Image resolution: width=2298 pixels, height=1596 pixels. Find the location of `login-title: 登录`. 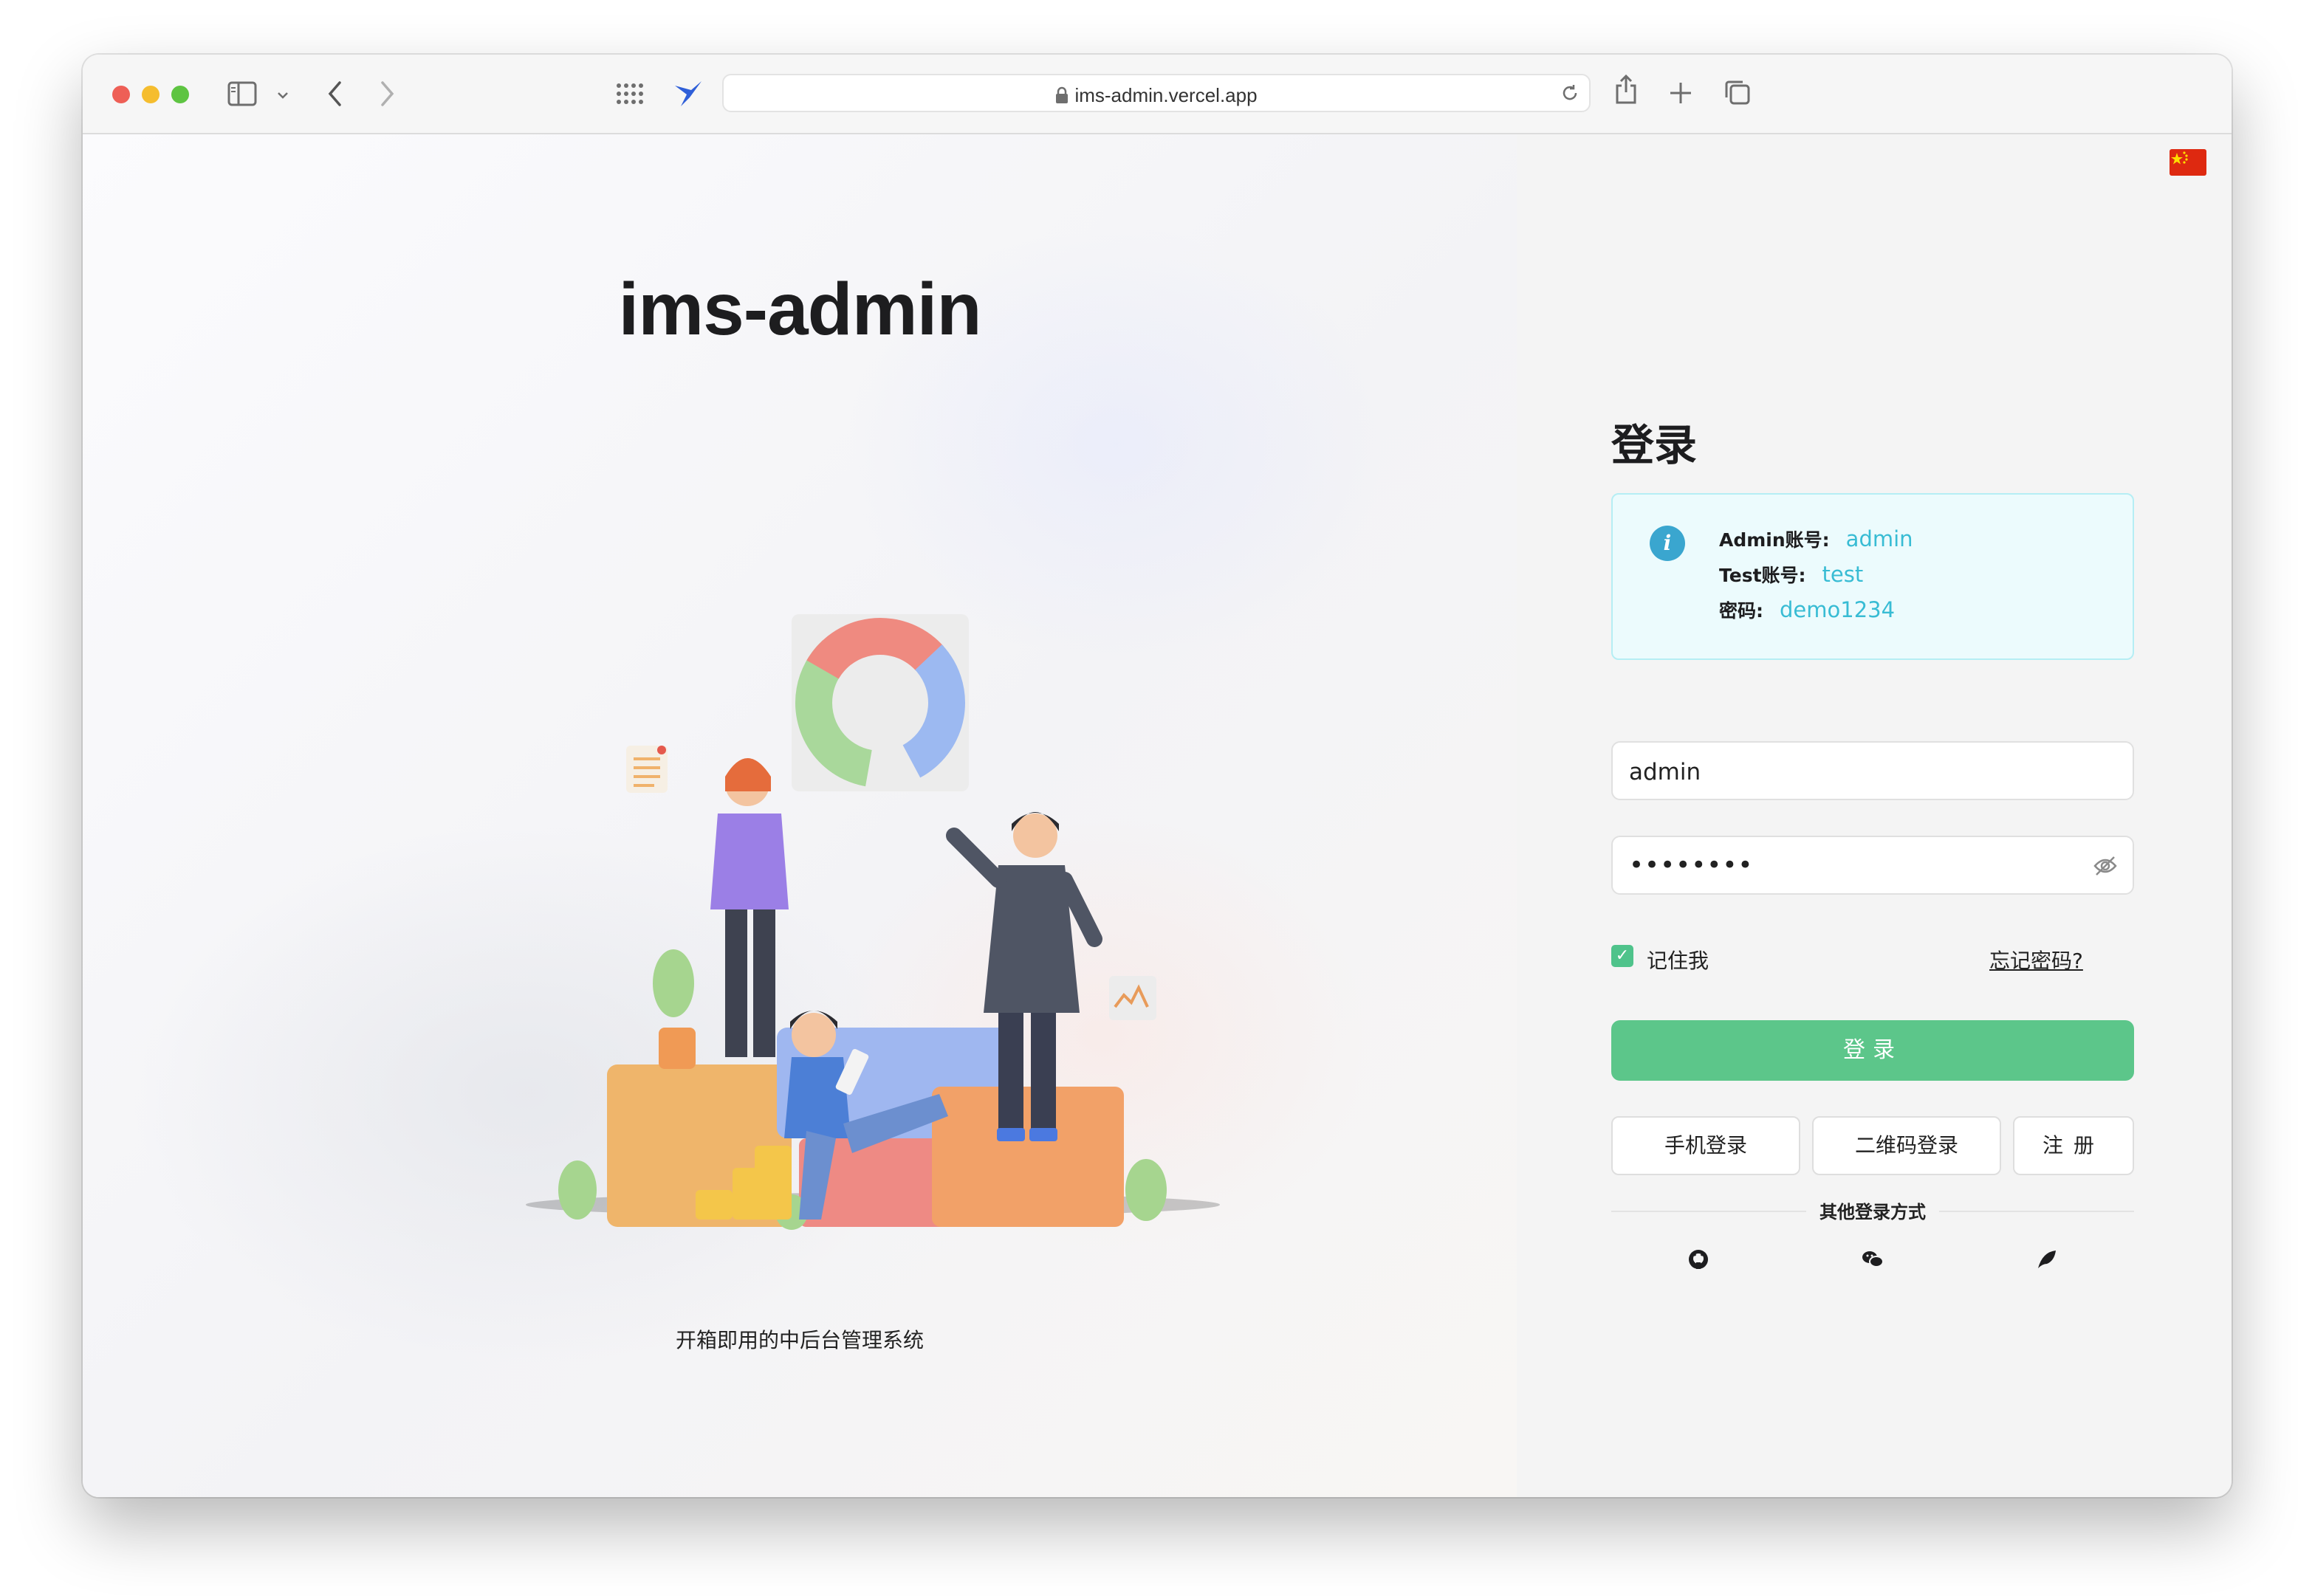

login-title: 登录 is located at coordinates (1655, 445).